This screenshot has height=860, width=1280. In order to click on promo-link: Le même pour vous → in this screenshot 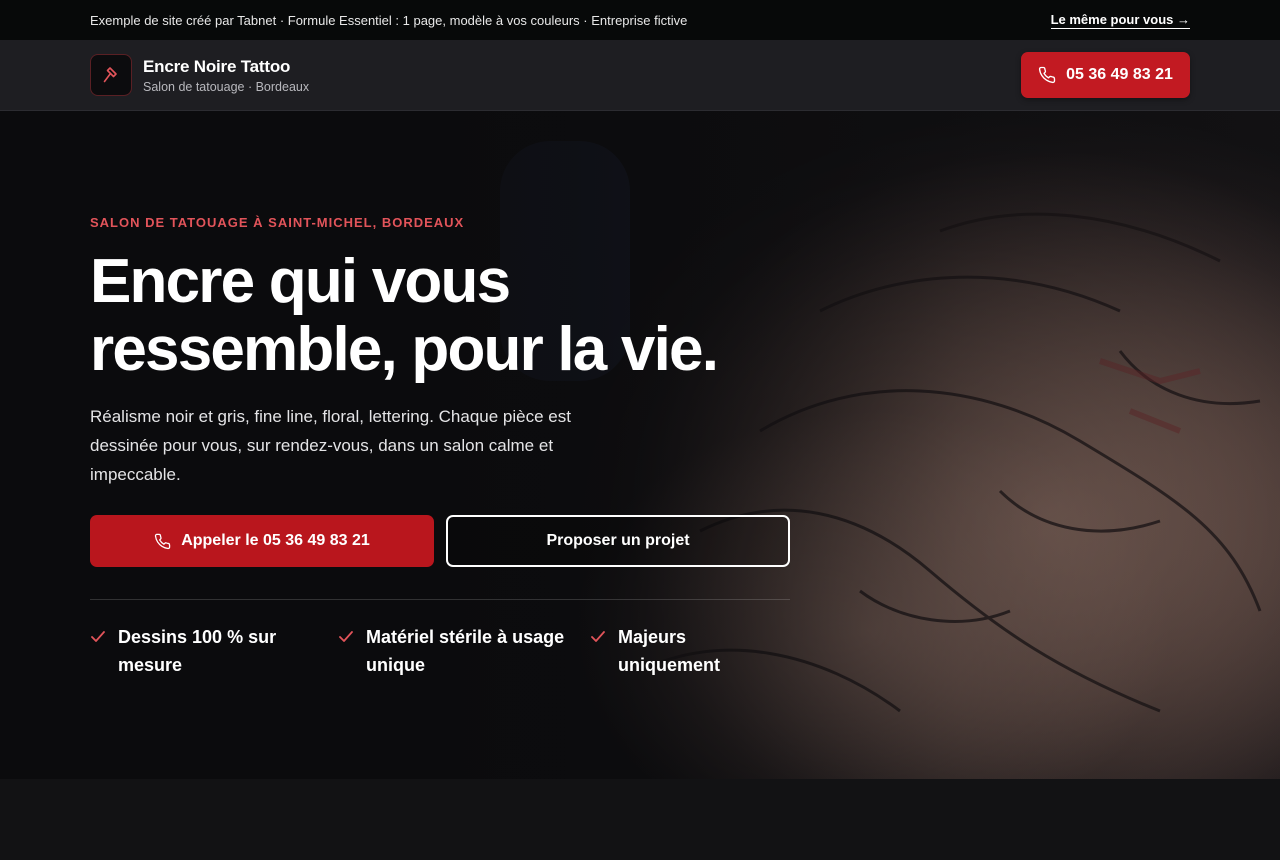, I will do `click(1120, 20)`.